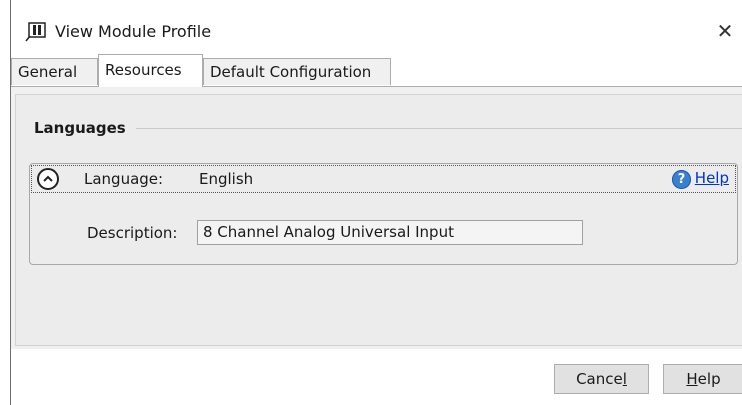  What do you see at coordinates (712, 178) in the screenshot?
I see `help-link: Help` at bounding box center [712, 178].